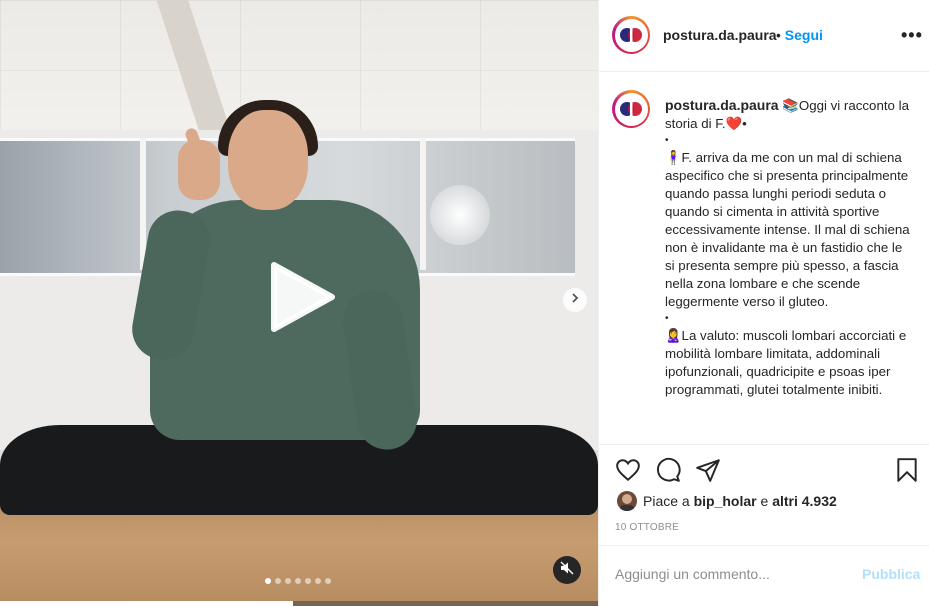 Image resolution: width=929 pixels, height=607 pixels. What do you see at coordinates (912, 35) in the screenshot?
I see `more-options-icon: •••` at bounding box center [912, 35].